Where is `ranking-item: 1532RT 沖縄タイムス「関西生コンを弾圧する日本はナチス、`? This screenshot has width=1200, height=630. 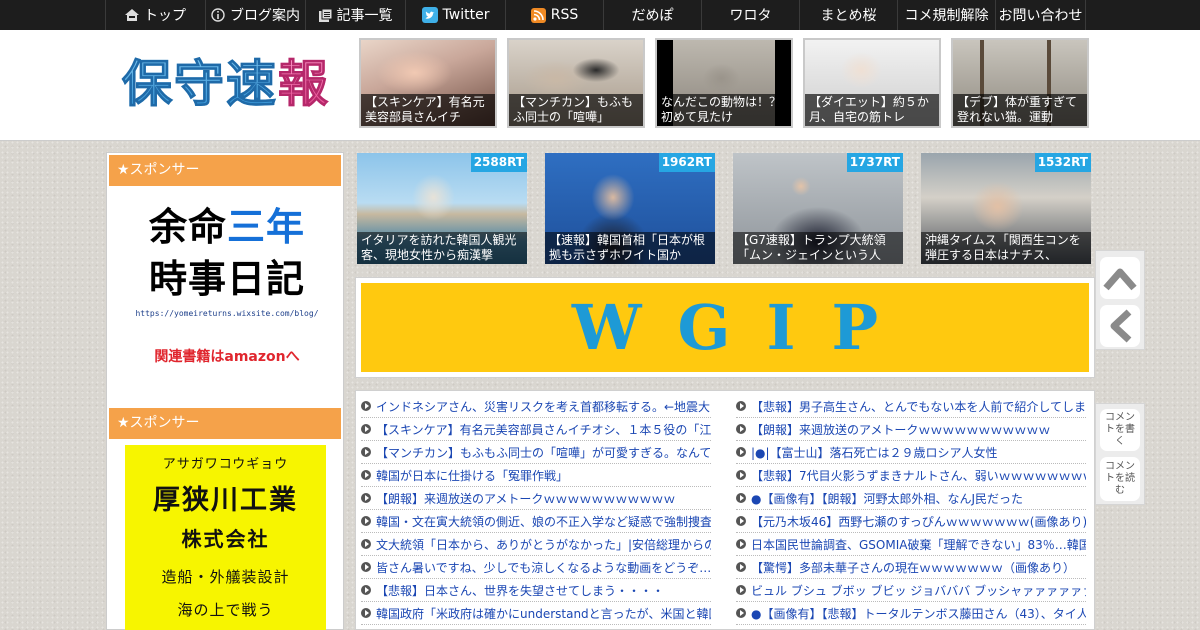
ranking-item: 1532RT 沖縄タイムス「関西生コンを弾圧する日本はナチス、 is located at coordinates (1006, 208).